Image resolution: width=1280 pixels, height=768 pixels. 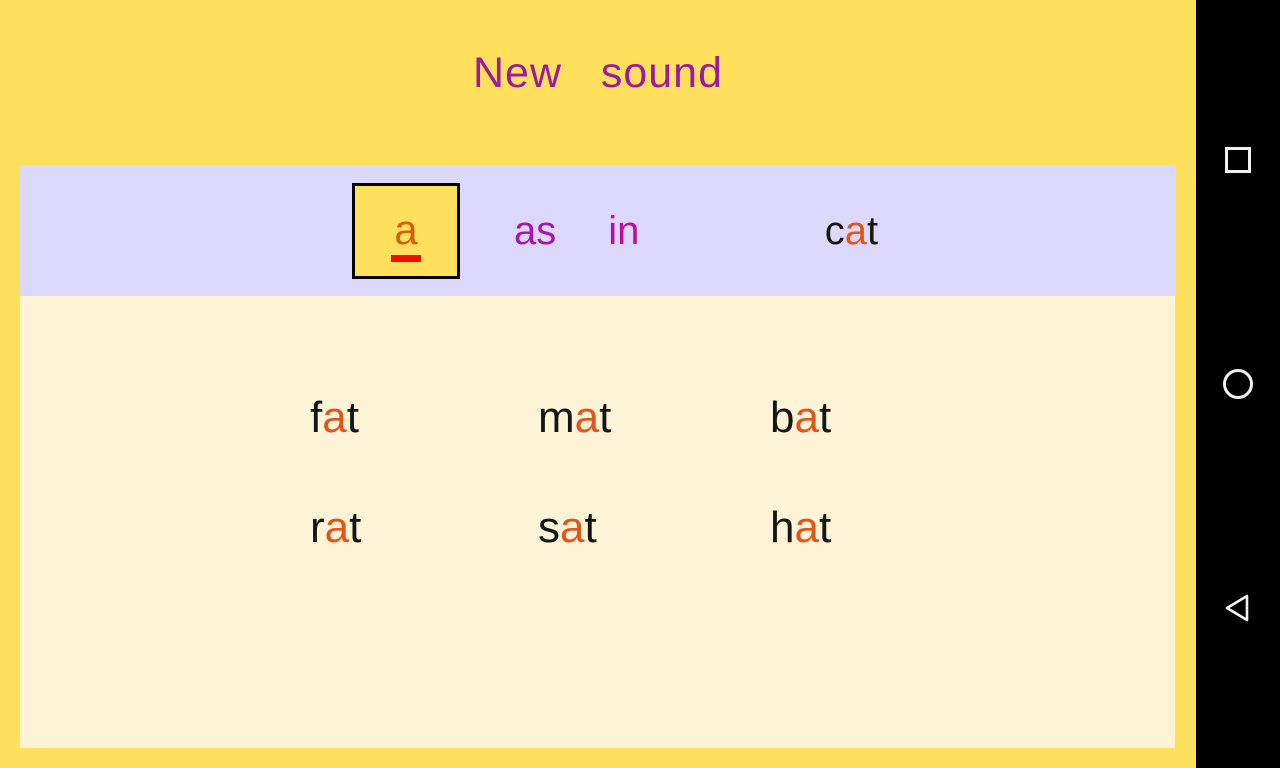 What do you see at coordinates (873, 230) in the screenshot?
I see `example-word-coda: t` at bounding box center [873, 230].